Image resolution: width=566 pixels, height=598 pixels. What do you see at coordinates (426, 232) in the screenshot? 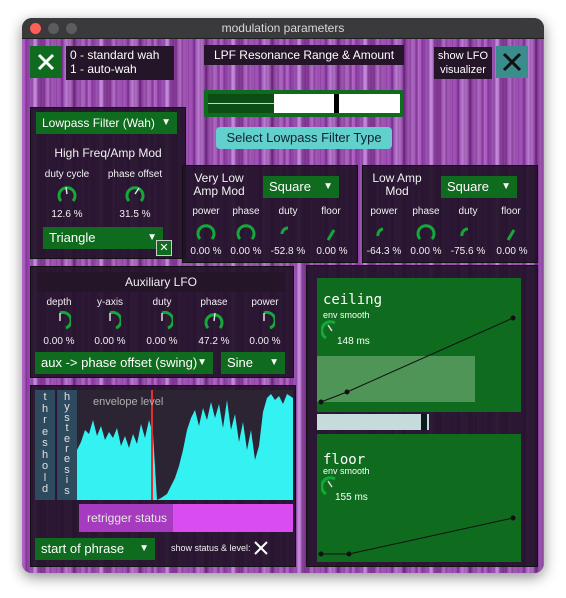
I see `low-phase-knob` at bounding box center [426, 232].